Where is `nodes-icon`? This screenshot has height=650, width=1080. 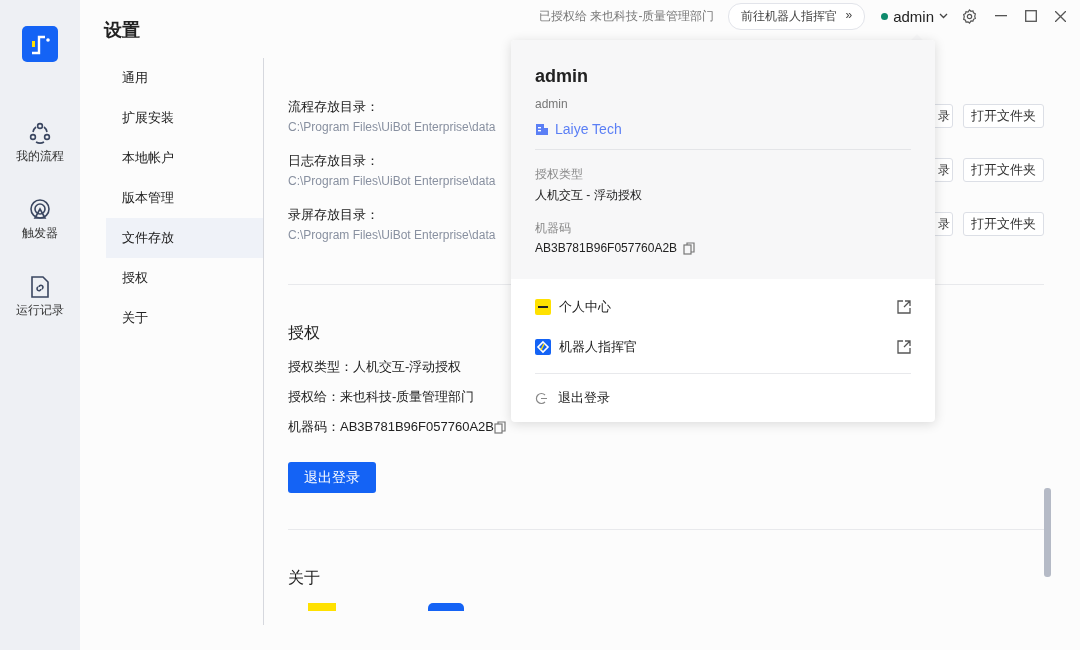
nodes-icon is located at coordinates (40, 133).